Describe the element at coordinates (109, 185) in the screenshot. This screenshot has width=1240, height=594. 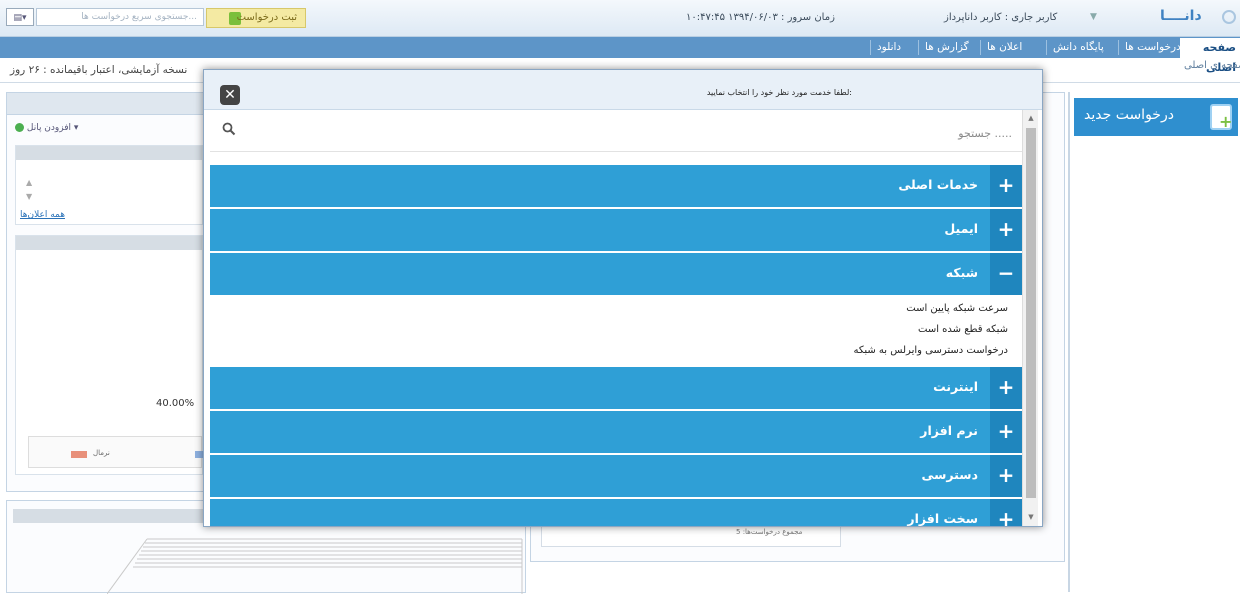
I see `announcements-box: ▲ ▼ همه اعلان‌ها` at that location.